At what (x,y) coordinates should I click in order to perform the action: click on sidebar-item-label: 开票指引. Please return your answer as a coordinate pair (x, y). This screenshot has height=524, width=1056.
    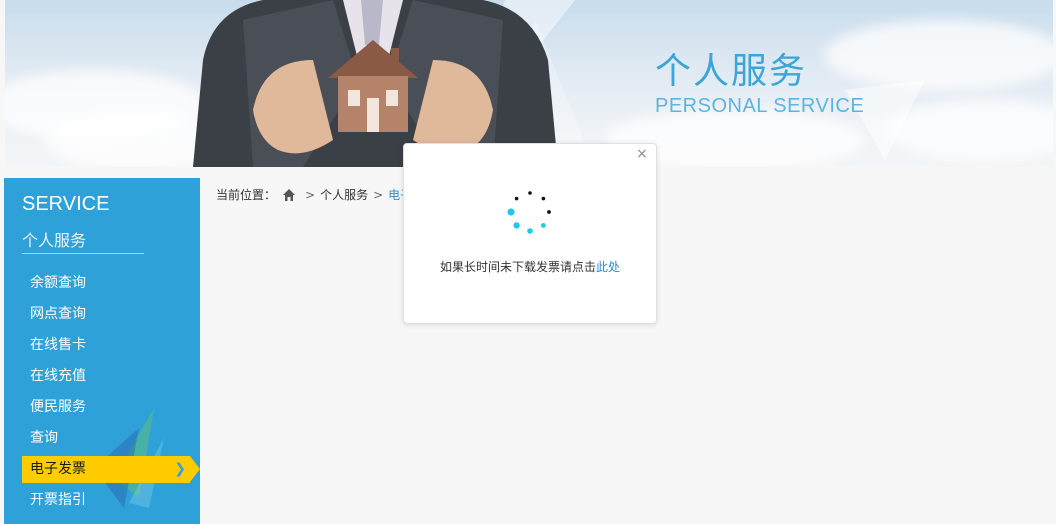
    Looking at the image, I should click on (58, 500).